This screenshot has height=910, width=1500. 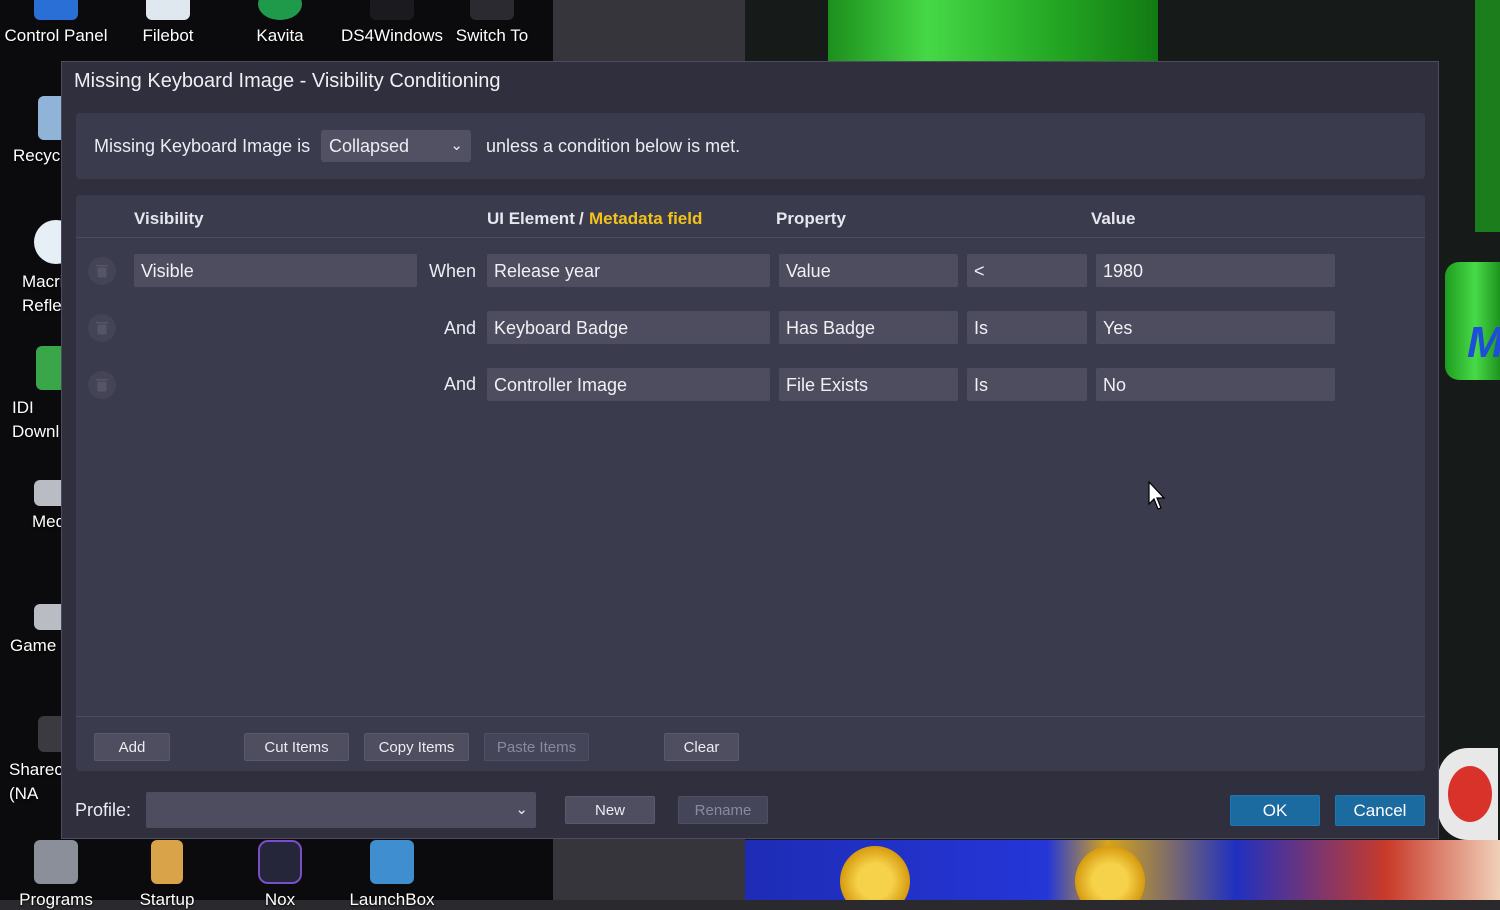 What do you see at coordinates (628, 384) in the screenshot?
I see `element-field: Controller Image` at bounding box center [628, 384].